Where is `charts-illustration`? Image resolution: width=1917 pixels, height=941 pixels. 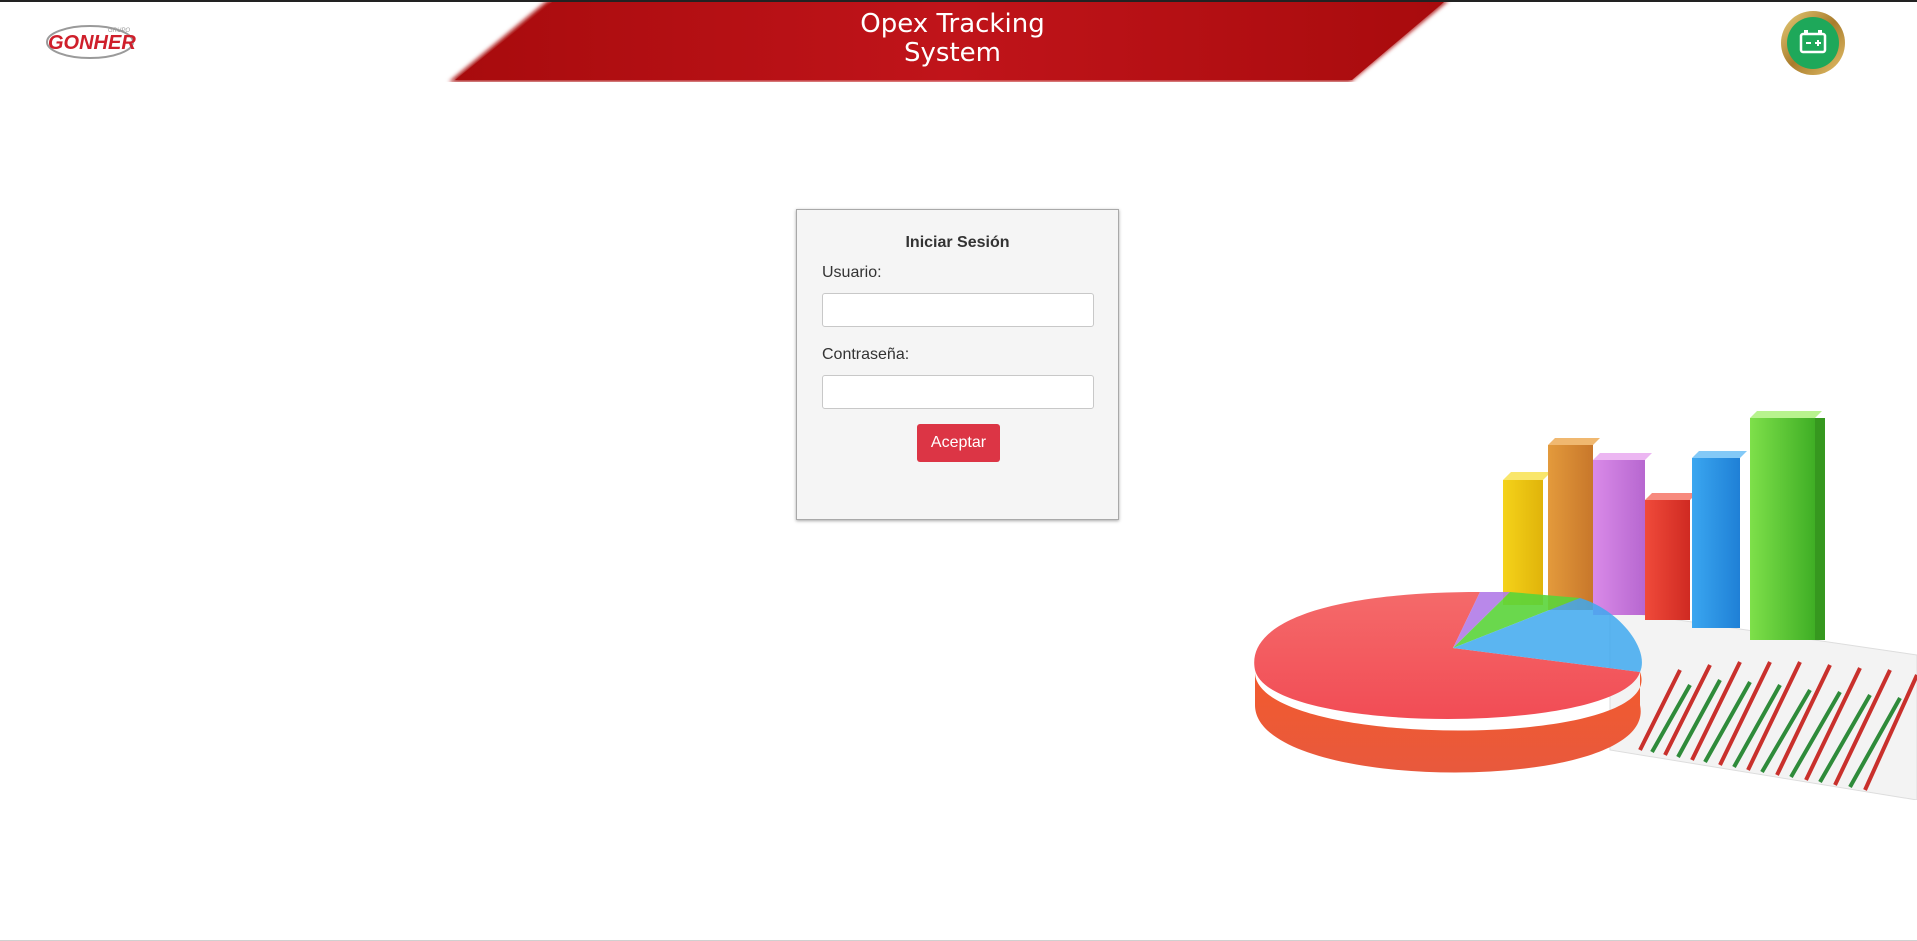
charts-illustration is located at coordinates (1585, 605).